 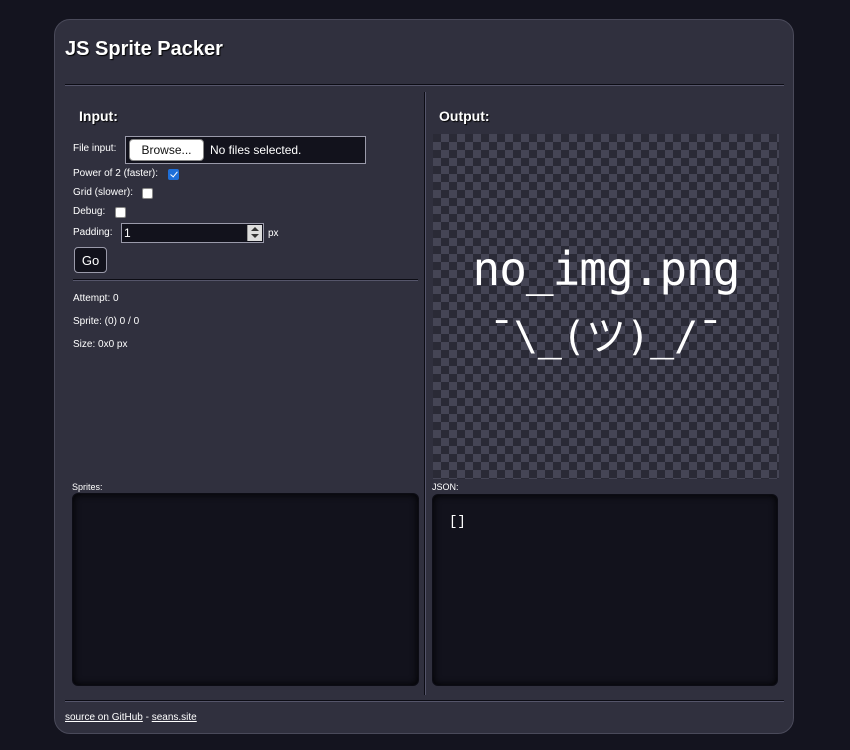 What do you see at coordinates (144, 49) in the screenshot?
I see `app-title: JS Sprite Packer` at bounding box center [144, 49].